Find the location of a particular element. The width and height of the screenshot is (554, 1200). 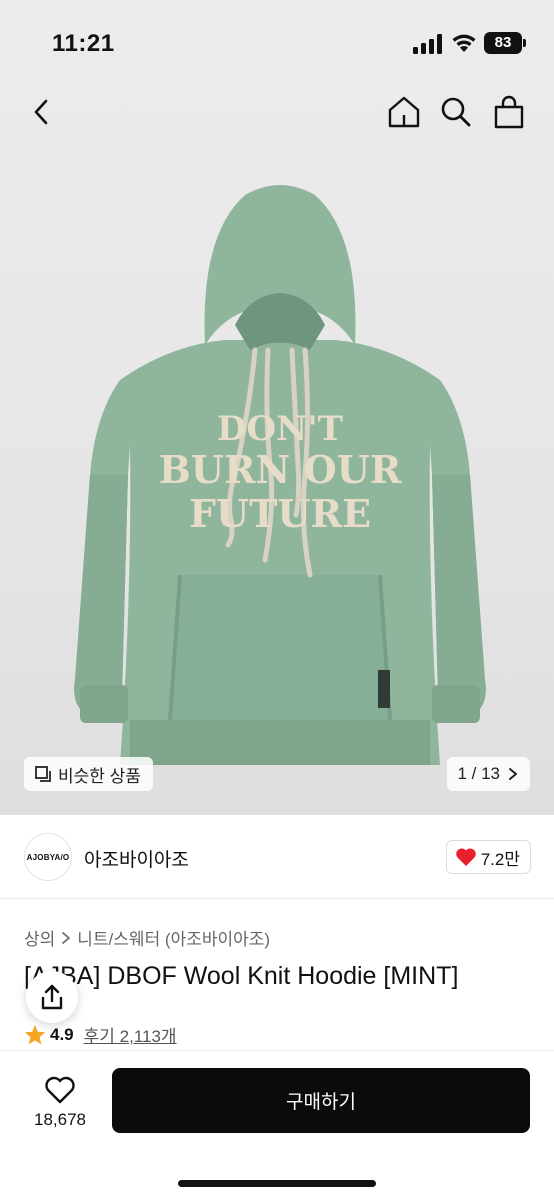

similar-products-button: 비슷한 상품 is located at coordinates (88, 774).